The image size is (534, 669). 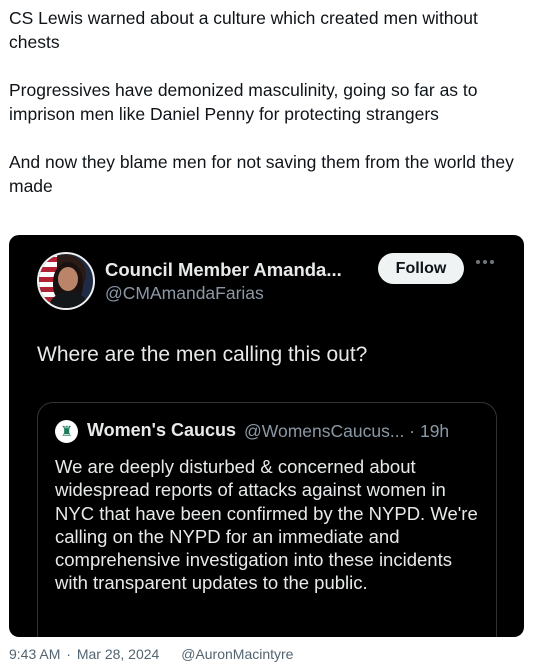 I want to click on tweet-date: Mar 28, 2024, so click(x=118, y=654).